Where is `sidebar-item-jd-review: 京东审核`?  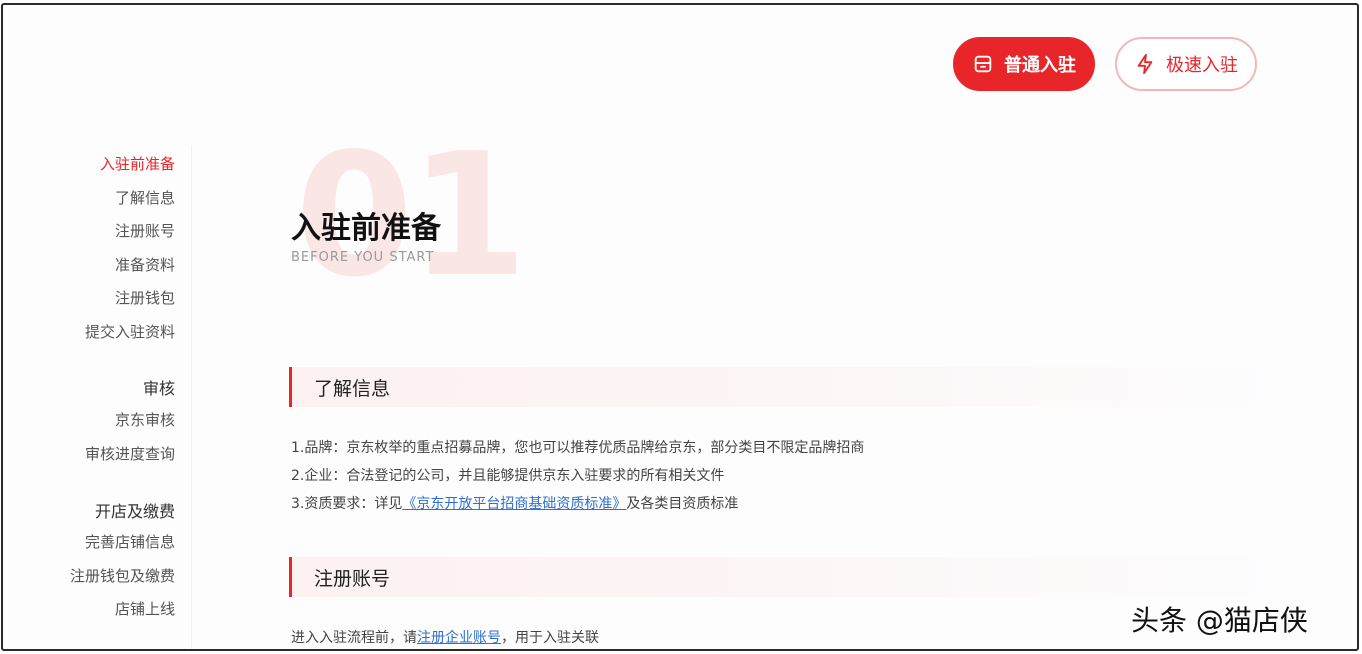 sidebar-item-jd-review: 京东审核 is located at coordinates (145, 419).